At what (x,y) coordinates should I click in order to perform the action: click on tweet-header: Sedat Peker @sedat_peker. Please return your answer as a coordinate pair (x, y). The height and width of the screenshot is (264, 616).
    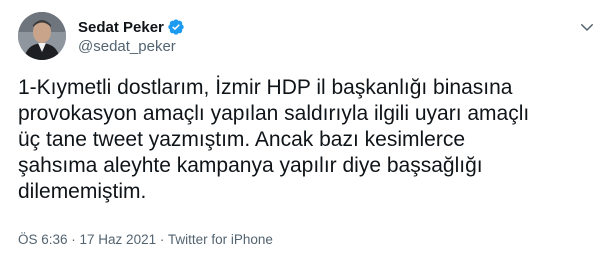
    Looking at the image, I should click on (101, 36).